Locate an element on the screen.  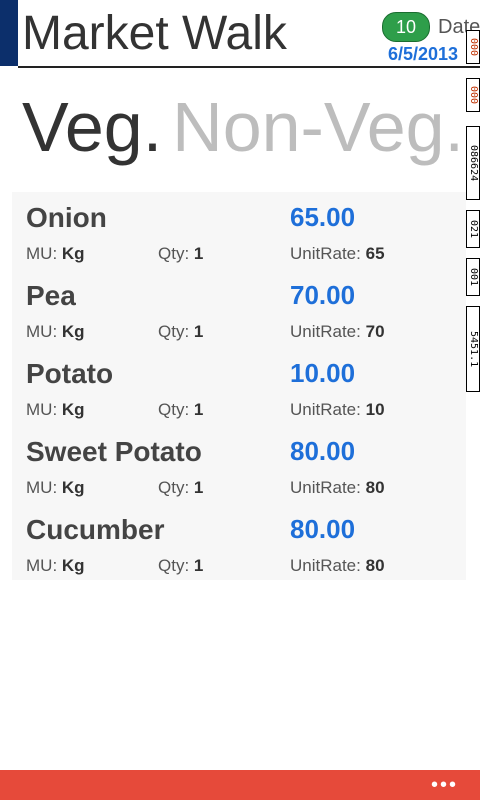
item-unit-rate: UnitRate: 10 is located at coordinates (337, 410).